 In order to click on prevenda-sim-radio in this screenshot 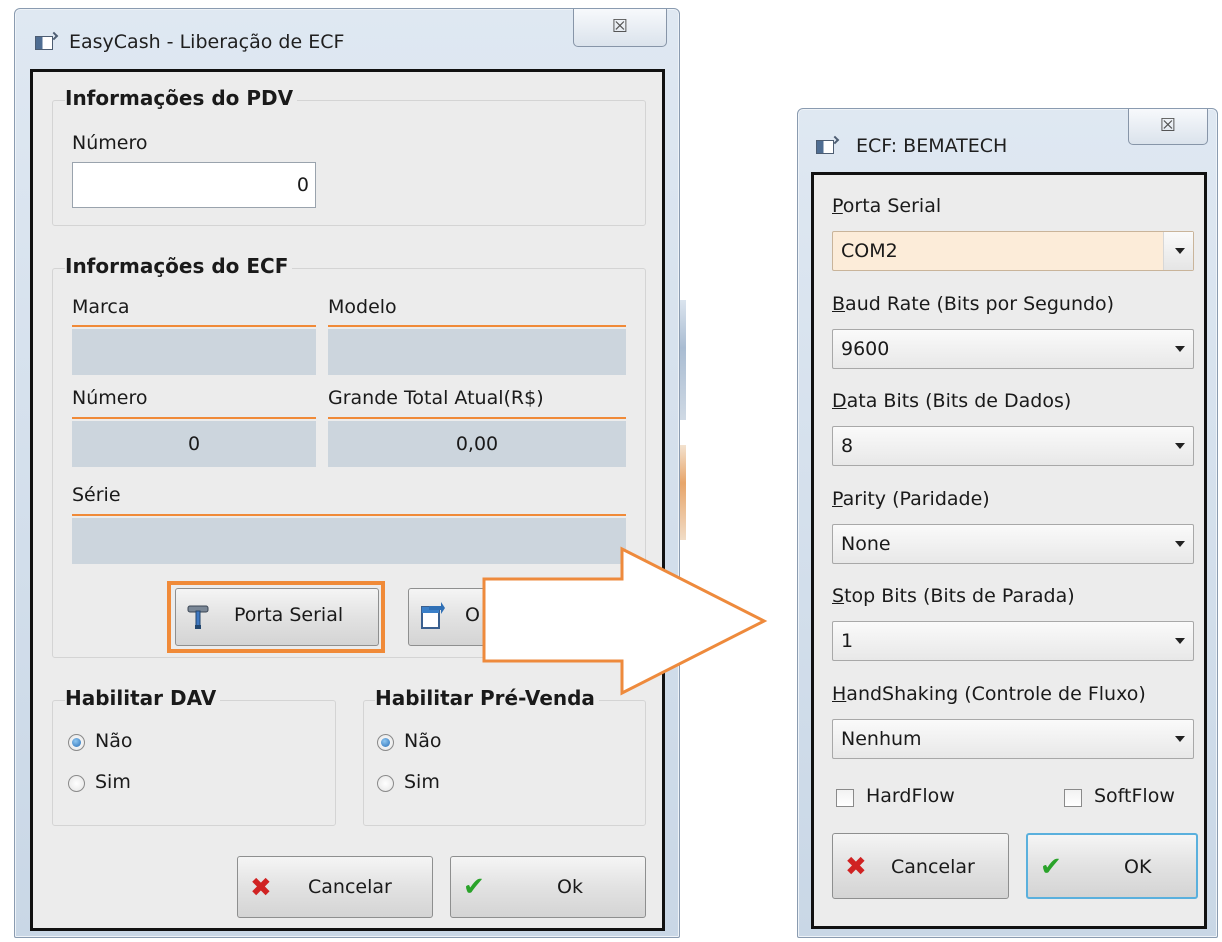, I will do `click(385, 783)`.